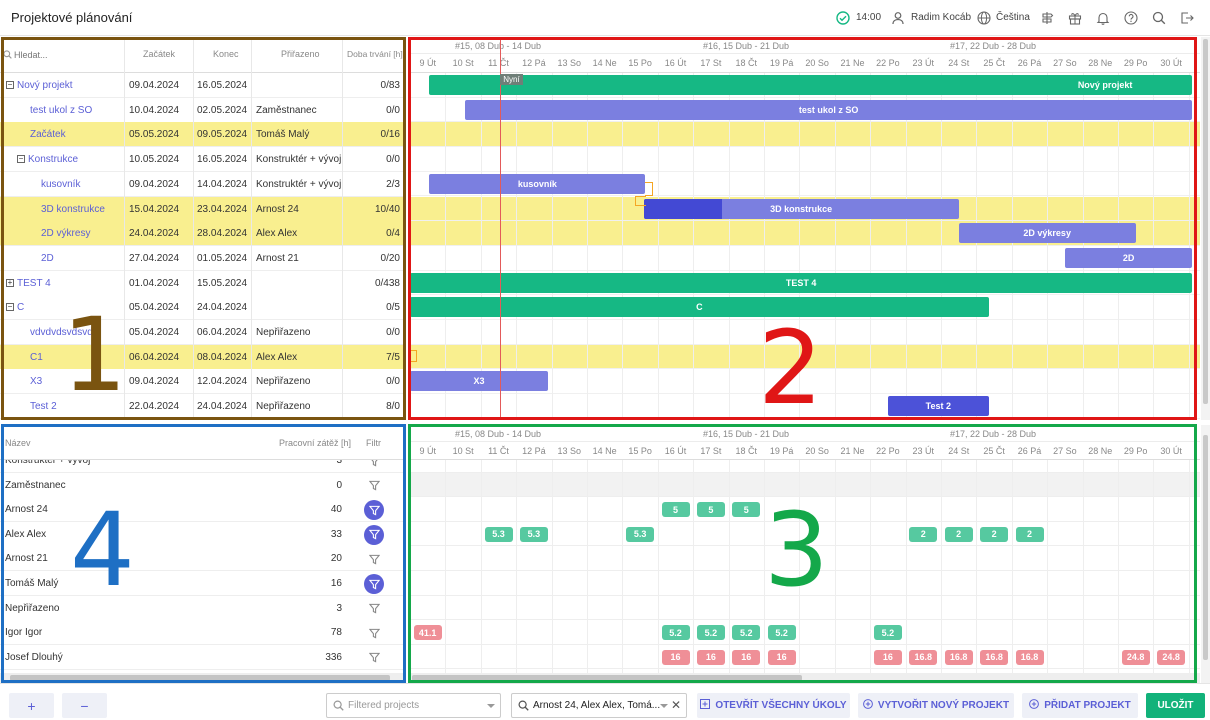 Image resolution: width=1210 pixels, height=720 pixels. Describe the element at coordinates (699, 307) in the screenshot. I see `gantt-bar: C` at that location.